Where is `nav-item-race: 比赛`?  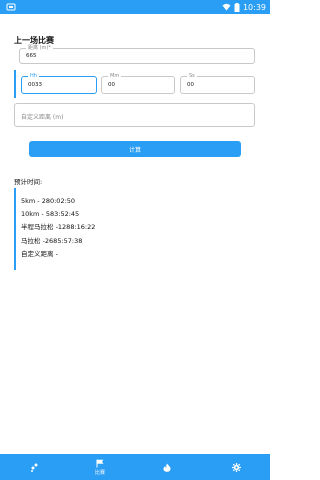
nav-item-race: 比赛 is located at coordinates (100, 467).